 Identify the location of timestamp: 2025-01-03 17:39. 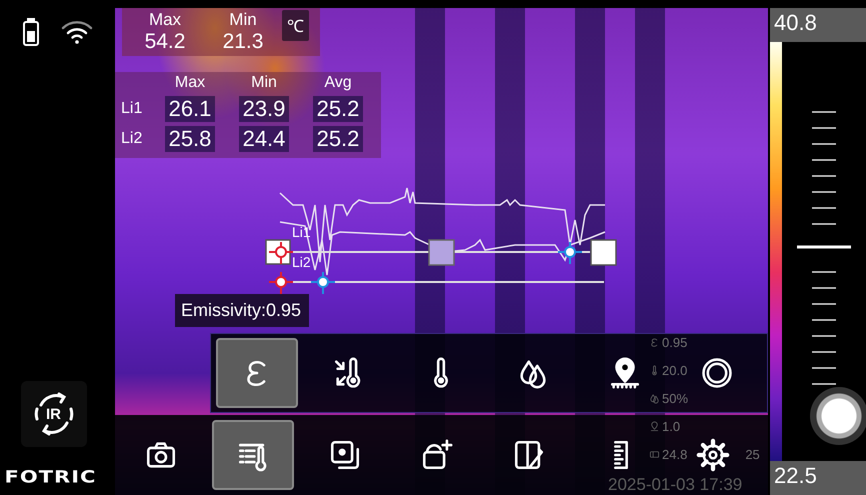
(675, 485).